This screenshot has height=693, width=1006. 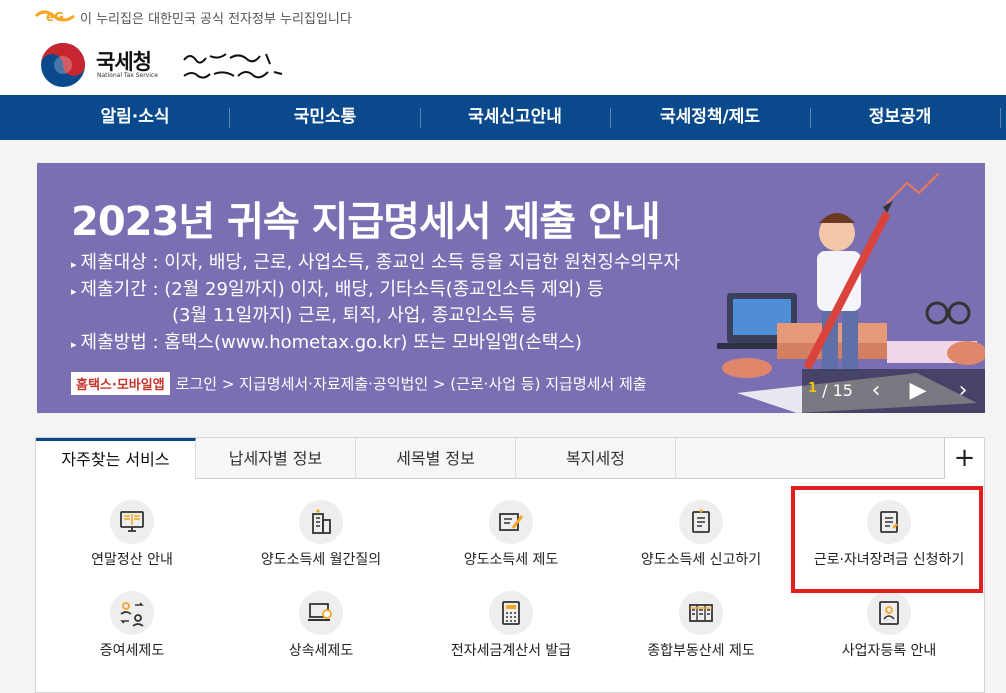 I want to click on svg-text: eG, so click(x=55, y=17).